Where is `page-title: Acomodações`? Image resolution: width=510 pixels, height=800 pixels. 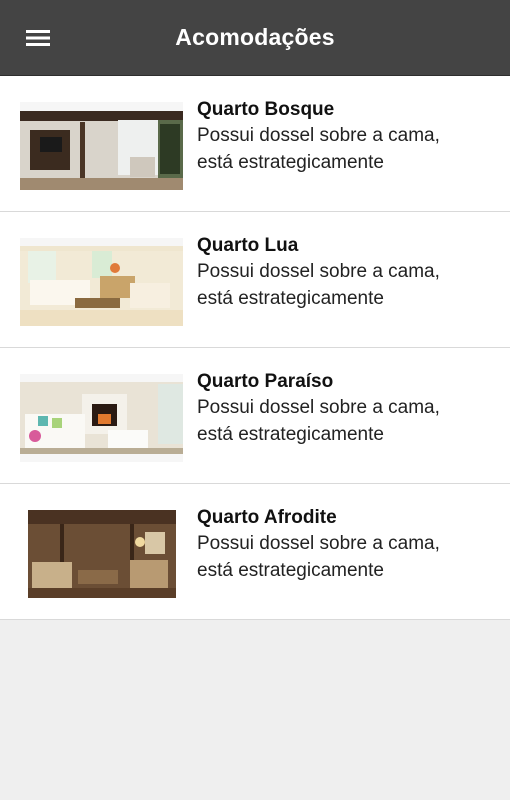 page-title: Acomodações is located at coordinates (255, 37).